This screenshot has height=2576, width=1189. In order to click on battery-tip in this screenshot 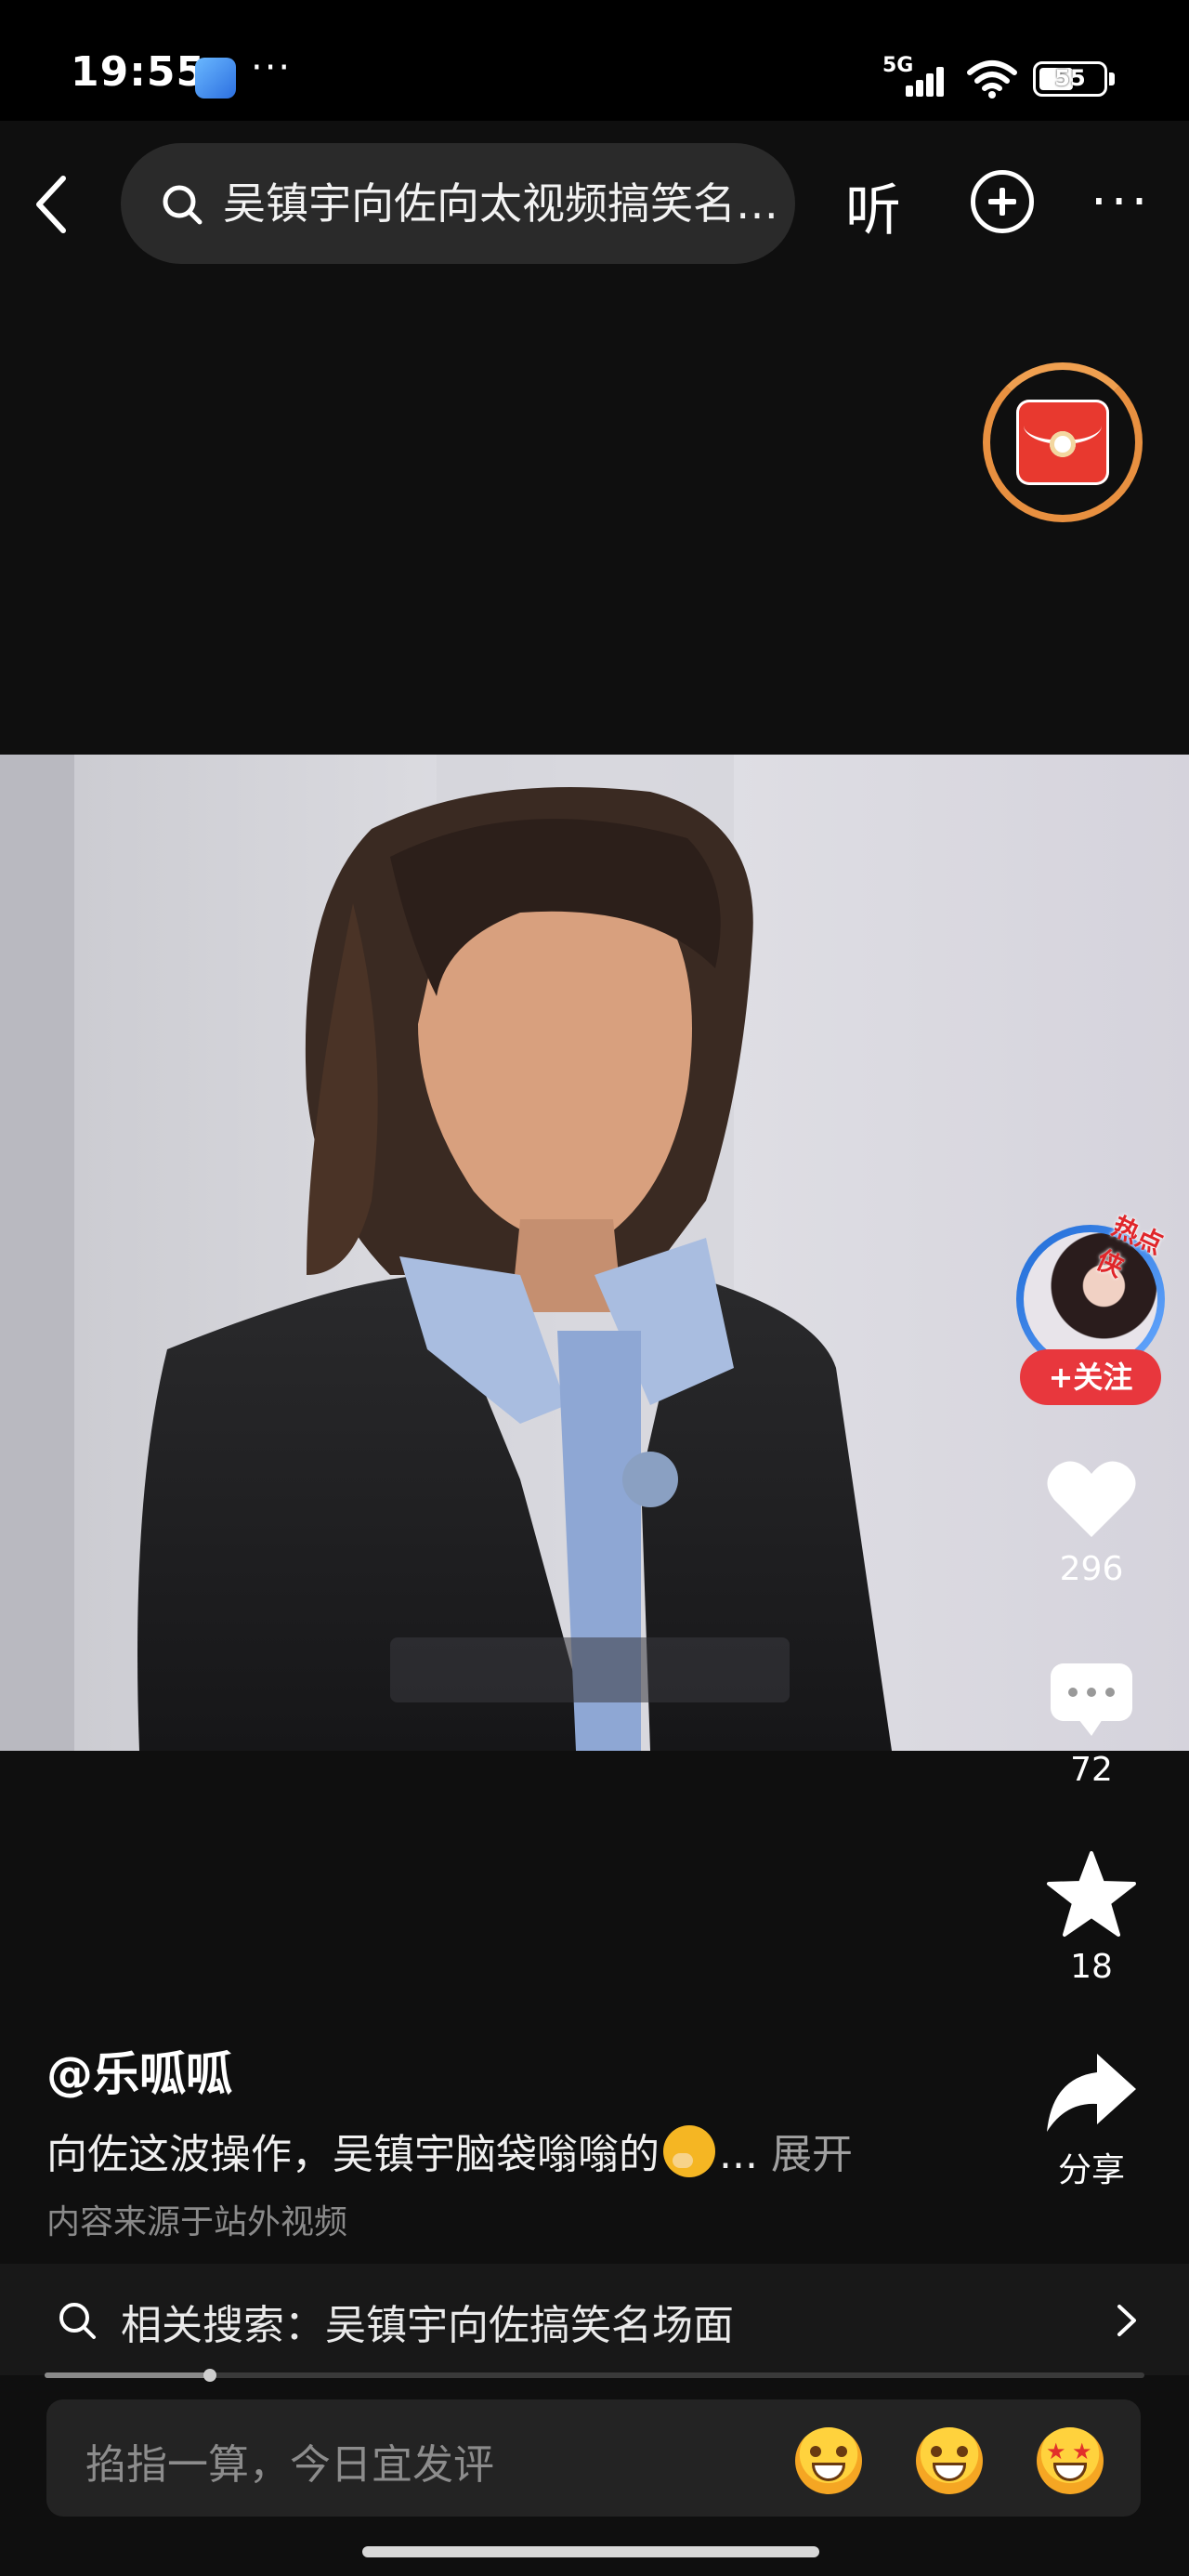, I will do `click(1112, 78)`.